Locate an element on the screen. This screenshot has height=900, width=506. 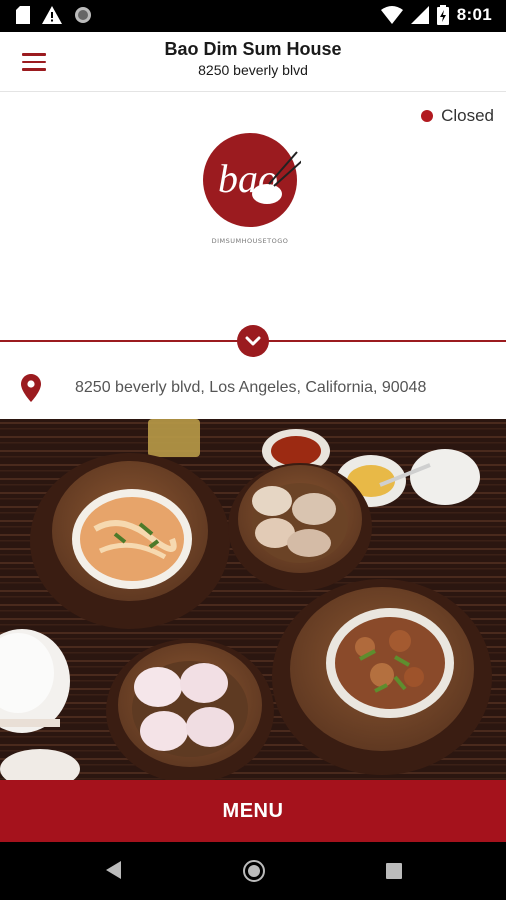
status-bar-notifications is located at coordinates (54, 15).